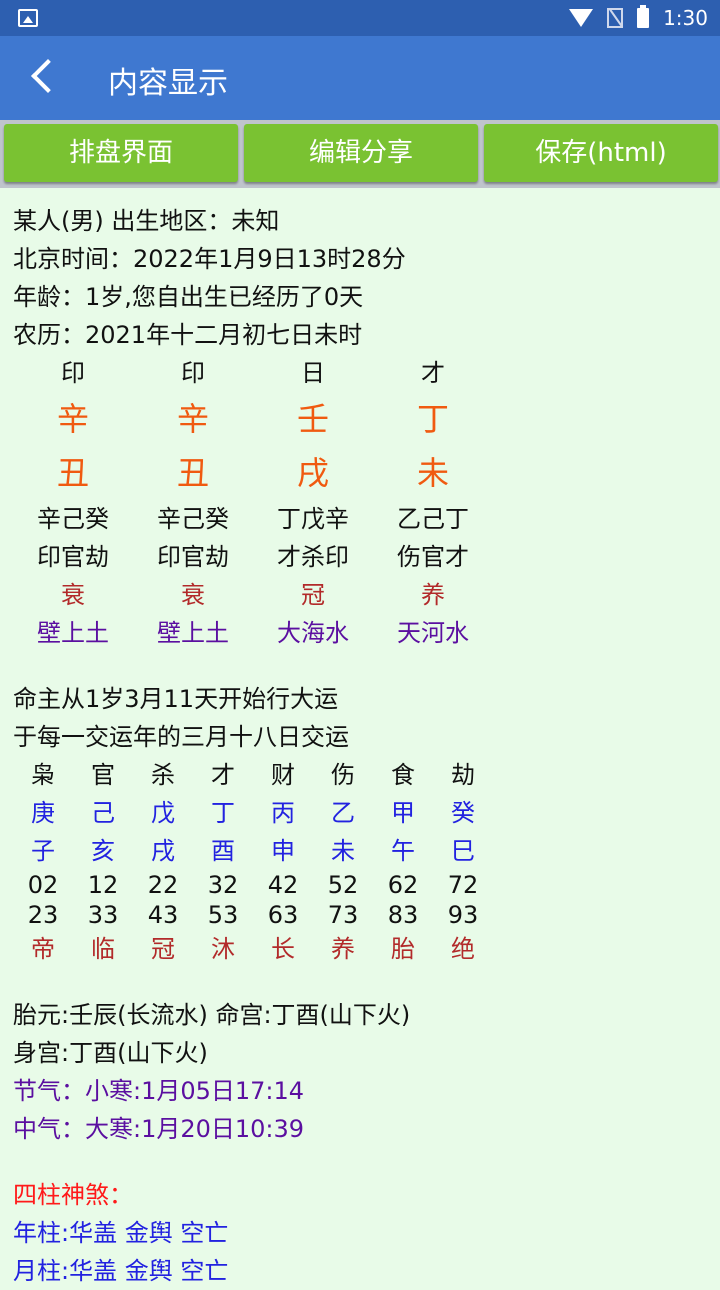  Describe the element at coordinates (48, 78) in the screenshot. I see `back-arrow-icon` at that location.